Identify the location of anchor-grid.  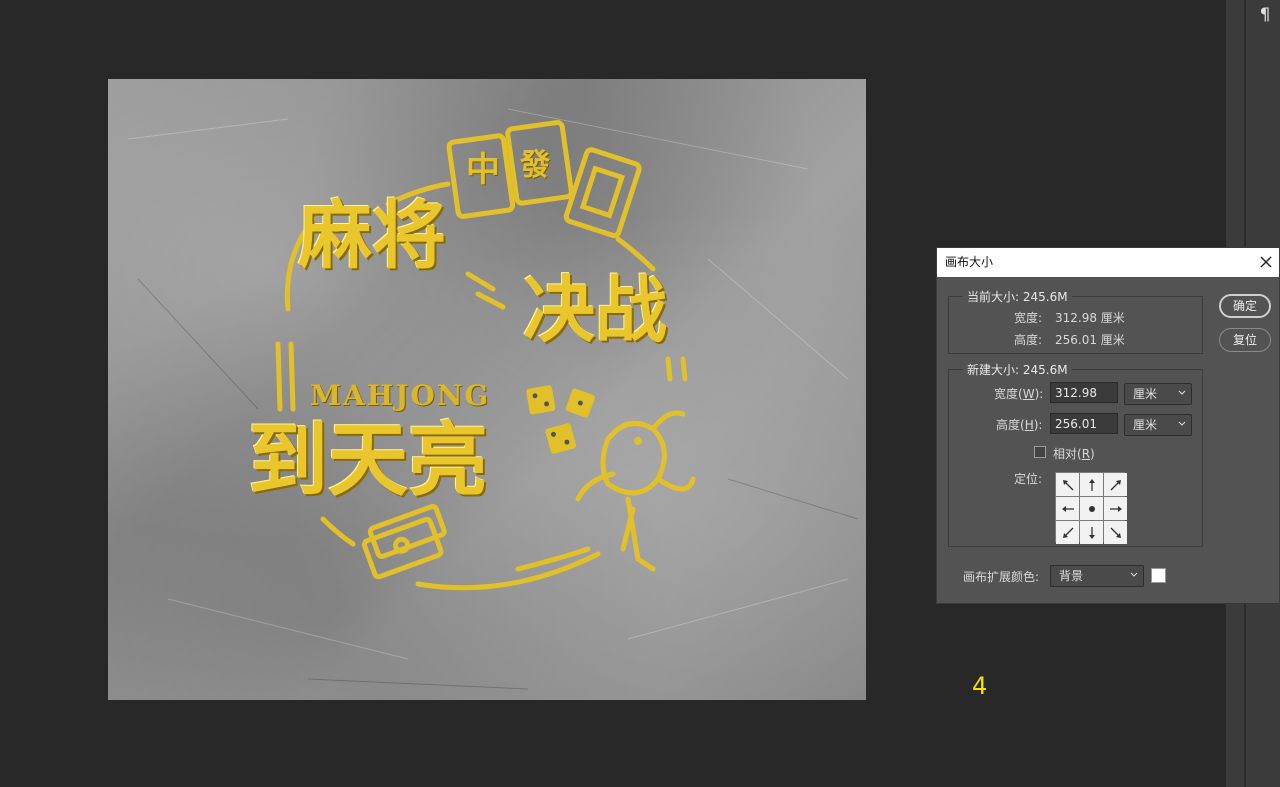
(1091, 508).